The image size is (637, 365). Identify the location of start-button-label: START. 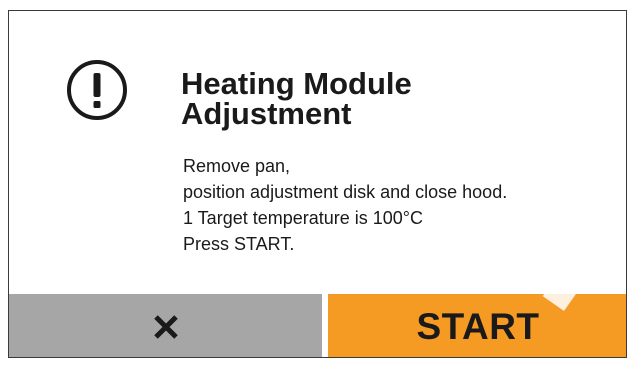
(478, 326).